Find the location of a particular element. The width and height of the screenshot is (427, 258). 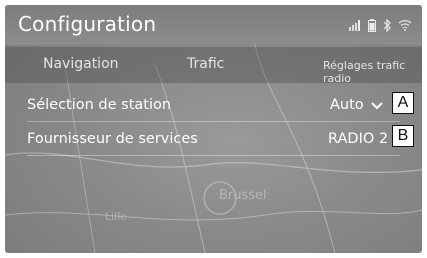

chevron-down-icon is located at coordinates (377, 106).